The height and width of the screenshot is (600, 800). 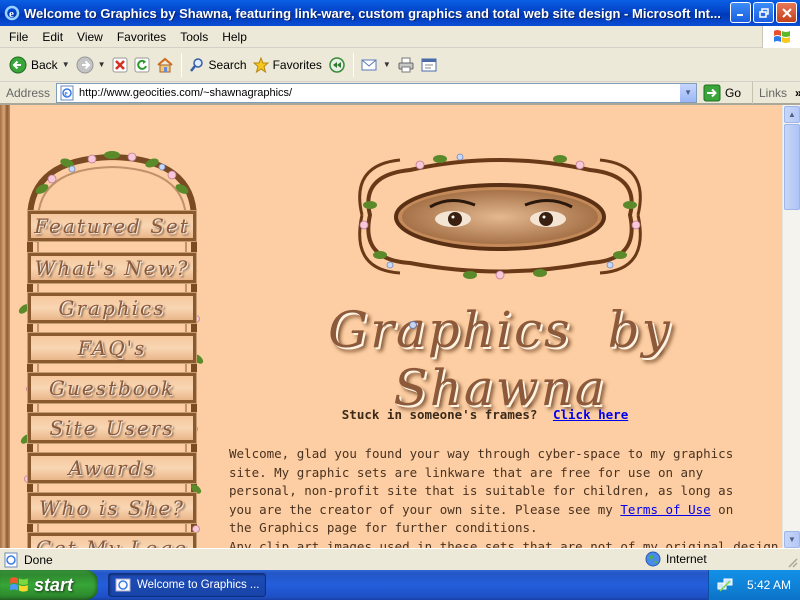 What do you see at coordinates (590, 414) in the screenshot?
I see `click-here-link: Click here` at bounding box center [590, 414].